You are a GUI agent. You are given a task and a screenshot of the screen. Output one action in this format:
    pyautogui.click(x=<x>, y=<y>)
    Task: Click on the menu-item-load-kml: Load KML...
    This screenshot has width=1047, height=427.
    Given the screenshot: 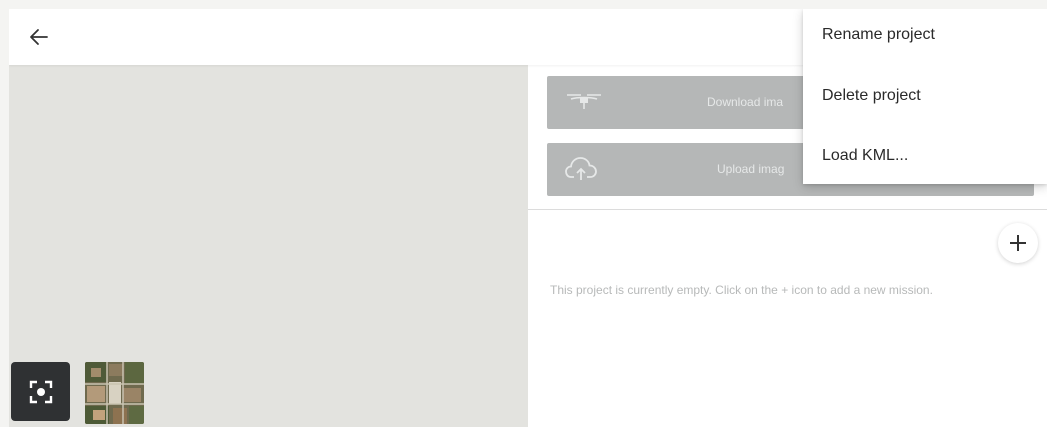 What is the action you would take?
    pyautogui.click(x=925, y=159)
    